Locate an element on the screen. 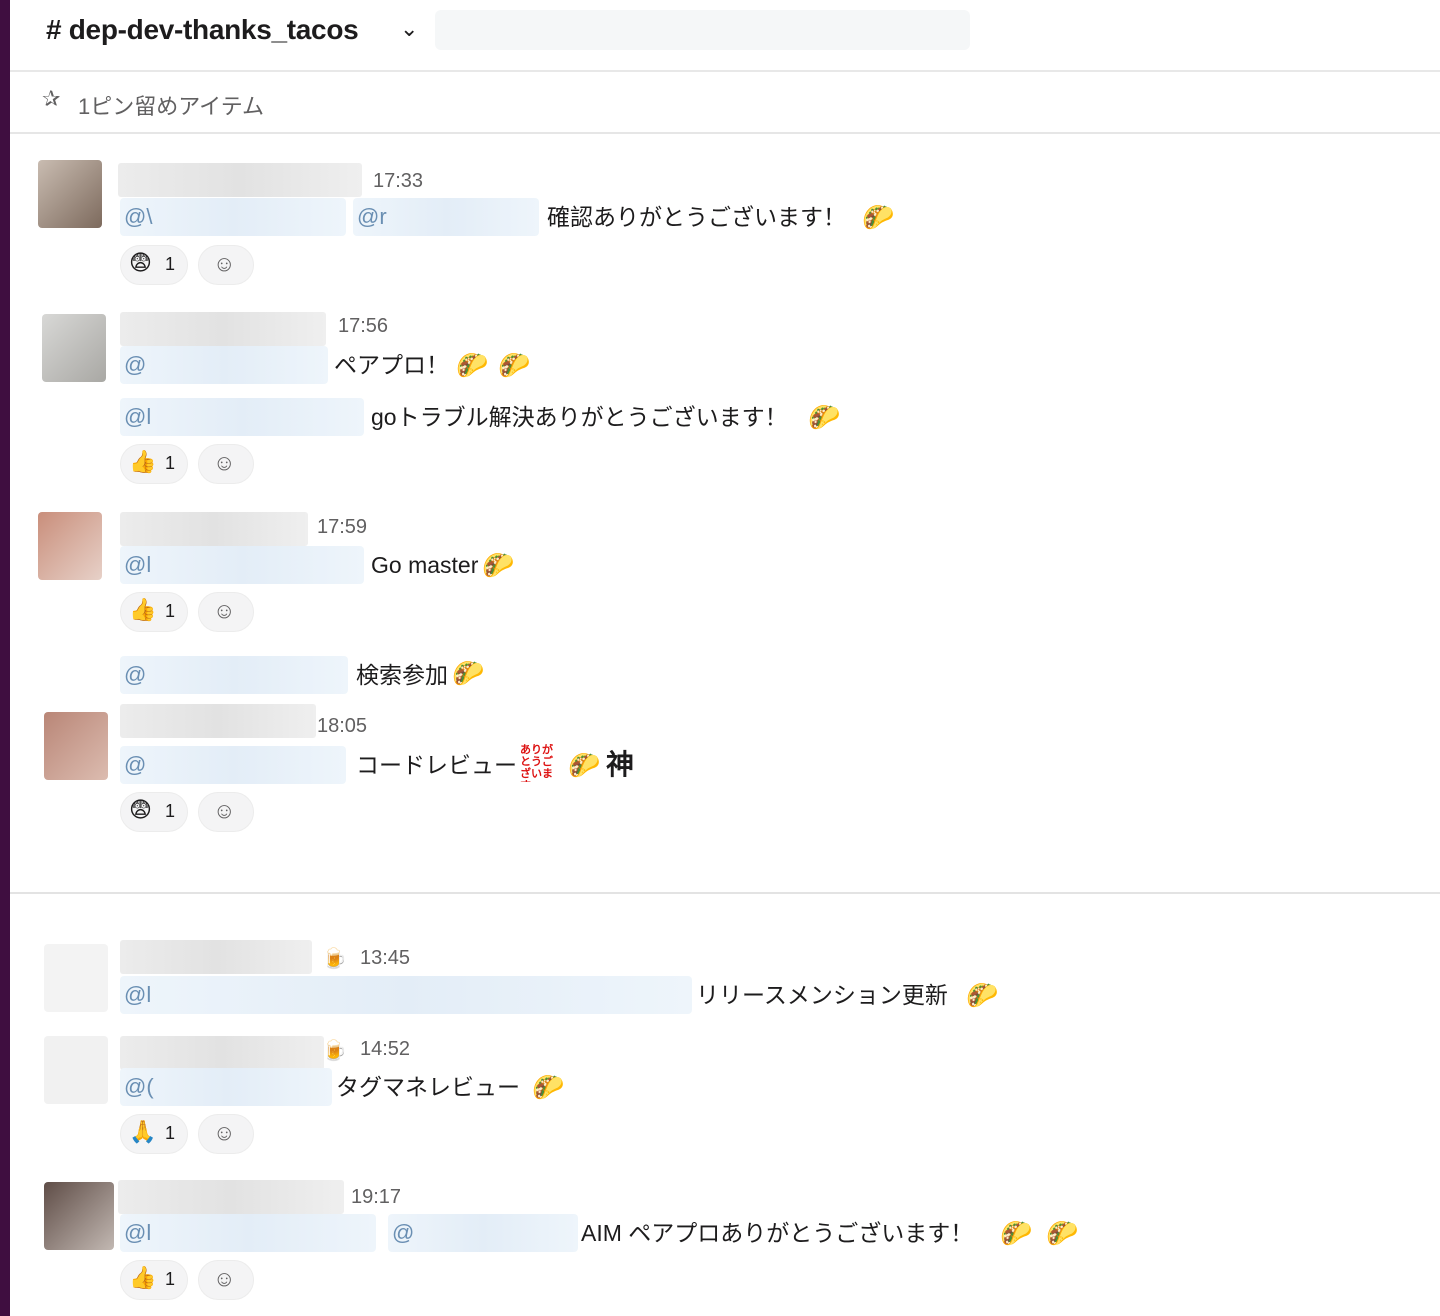 This screenshot has height=1316, width=1440. user-mention: @( is located at coordinates (226, 1087).